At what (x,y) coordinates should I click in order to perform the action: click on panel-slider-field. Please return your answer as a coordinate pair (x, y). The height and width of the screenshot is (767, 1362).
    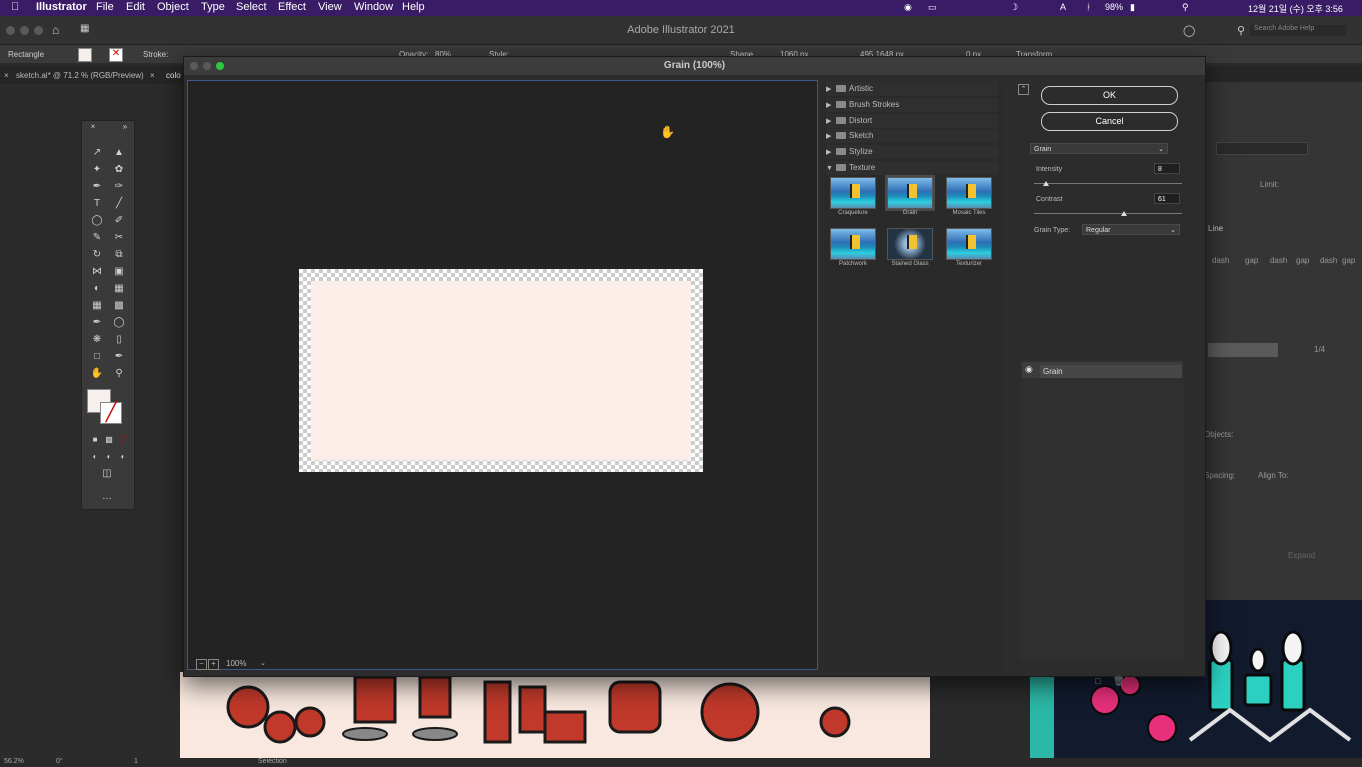
    Looking at the image, I should click on (1243, 350).